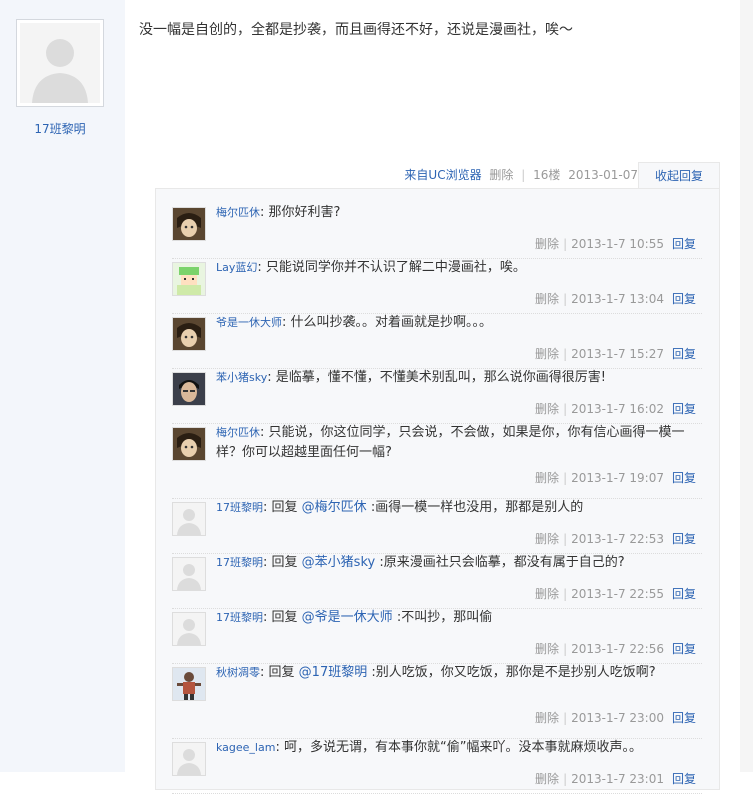 The height and width of the screenshot is (794, 753). I want to click on reply-text: :原来漫画社只会临摹，都没有属于自己的?, so click(502, 562).